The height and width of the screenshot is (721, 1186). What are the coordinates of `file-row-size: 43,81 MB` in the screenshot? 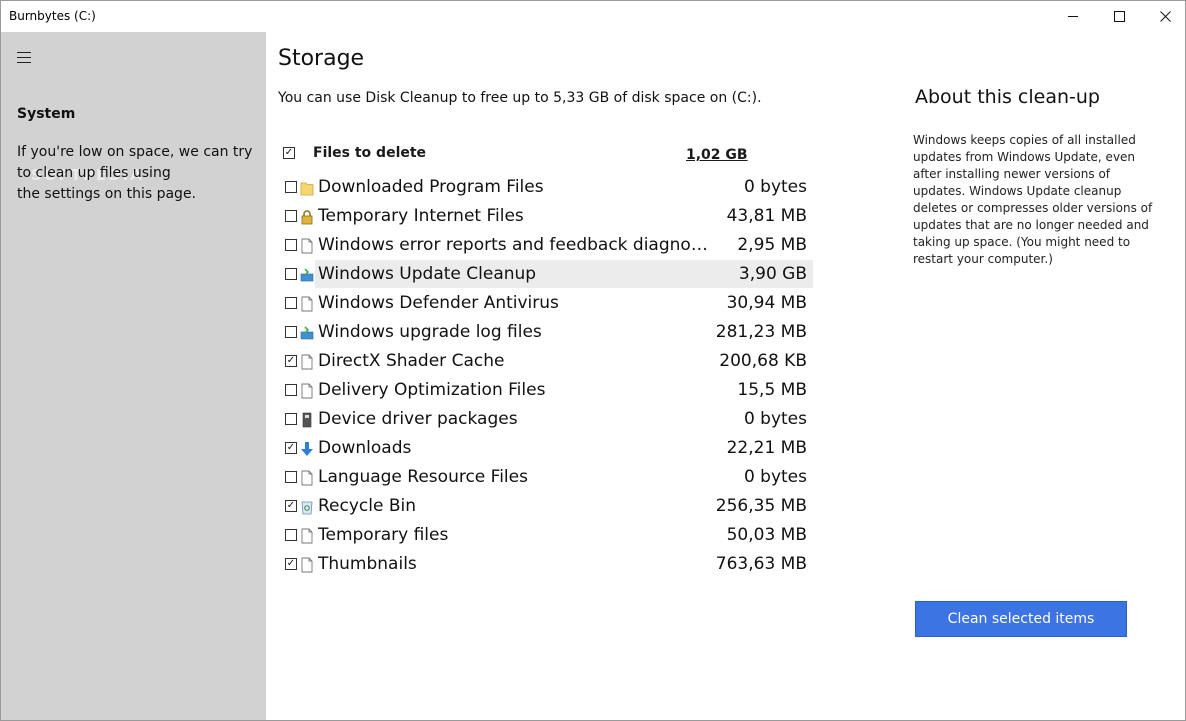 It's located at (766, 216).